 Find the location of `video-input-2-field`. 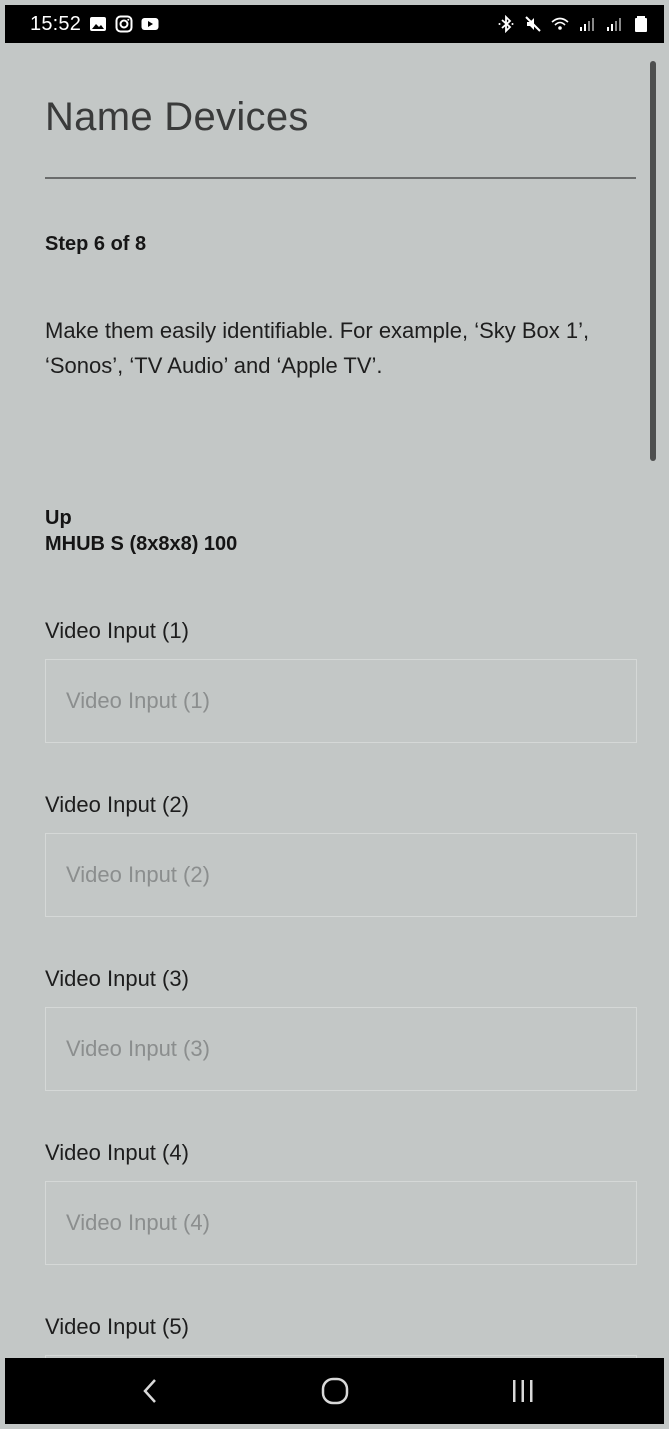

video-input-2-field is located at coordinates (341, 875).